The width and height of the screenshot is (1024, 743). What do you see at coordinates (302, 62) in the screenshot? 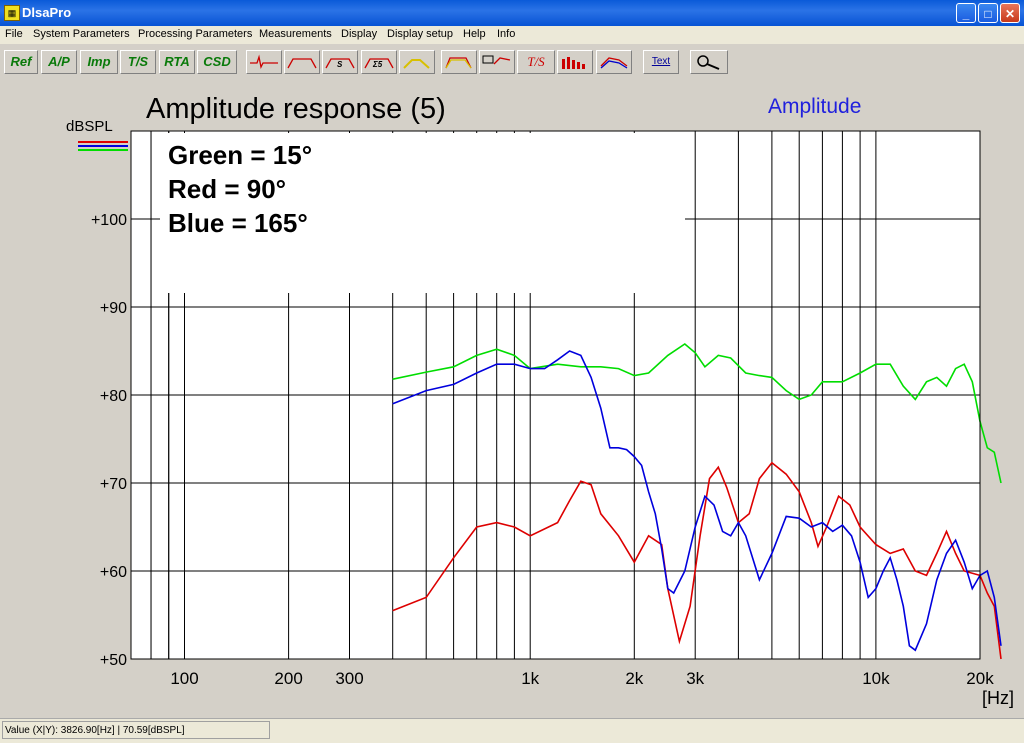
I see `amplitude-graph-icon` at bounding box center [302, 62].